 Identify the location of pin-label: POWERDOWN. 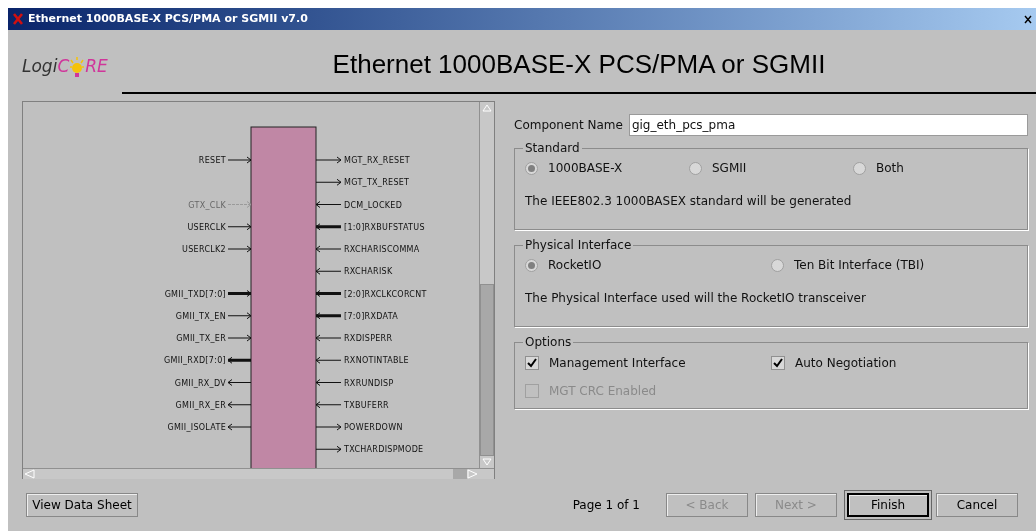
(373, 427).